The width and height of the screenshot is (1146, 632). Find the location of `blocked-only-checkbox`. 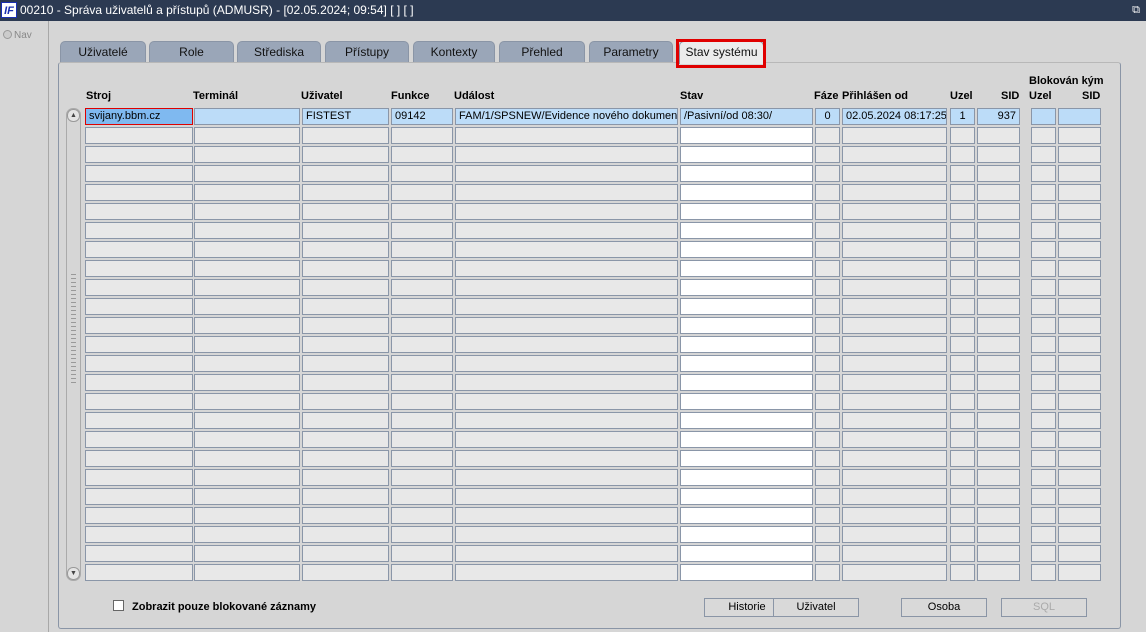

blocked-only-checkbox is located at coordinates (118, 605).